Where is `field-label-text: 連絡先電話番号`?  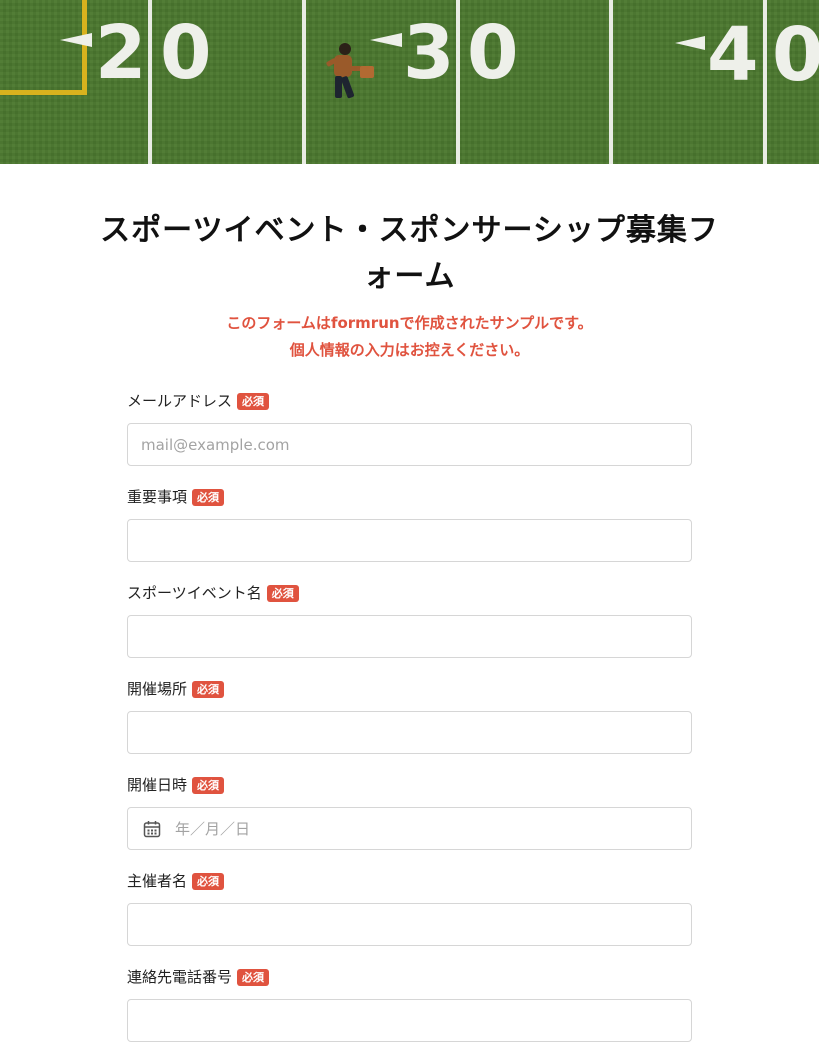 field-label-text: 連絡先電話番号 is located at coordinates (180, 977).